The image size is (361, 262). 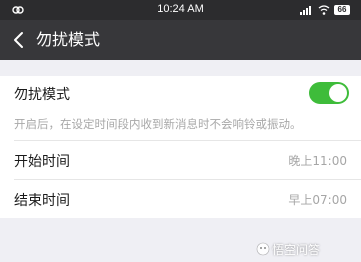 What do you see at coordinates (338, 93) in the screenshot?
I see `toggle-knob` at bounding box center [338, 93].